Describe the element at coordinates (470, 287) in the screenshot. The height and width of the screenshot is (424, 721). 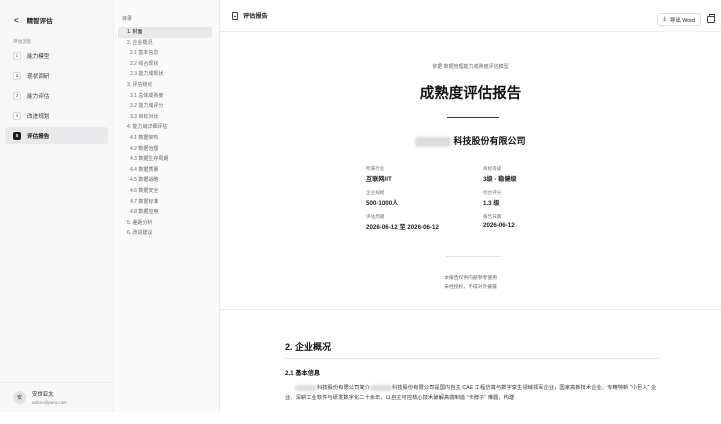
I see `note-line: 未经授权，不得对外披露` at that location.